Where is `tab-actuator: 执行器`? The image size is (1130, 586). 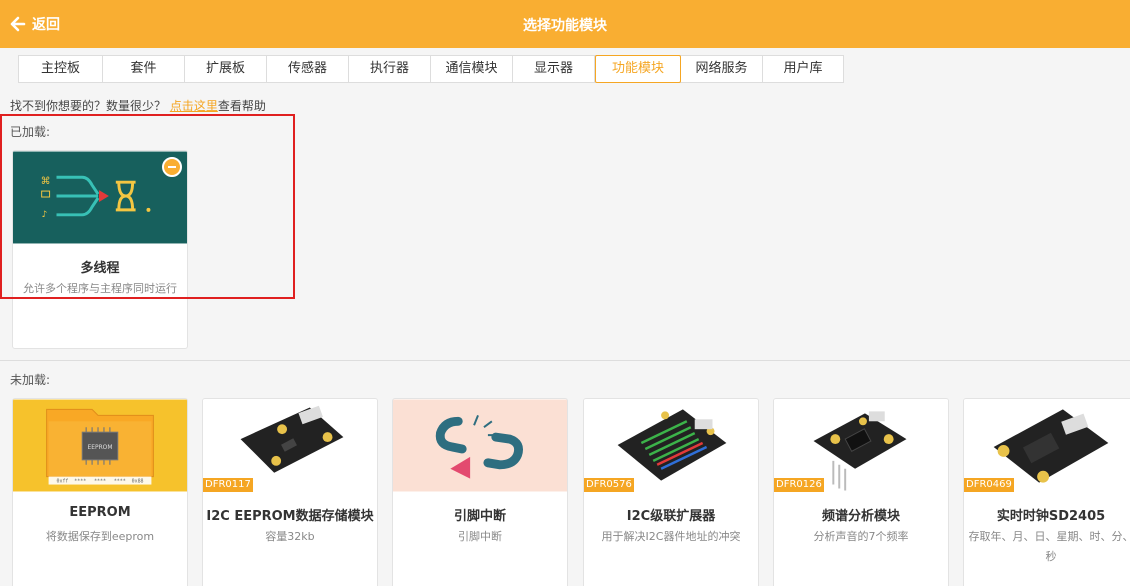
tab-actuator: 执行器 is located at coordinates (390, 69).